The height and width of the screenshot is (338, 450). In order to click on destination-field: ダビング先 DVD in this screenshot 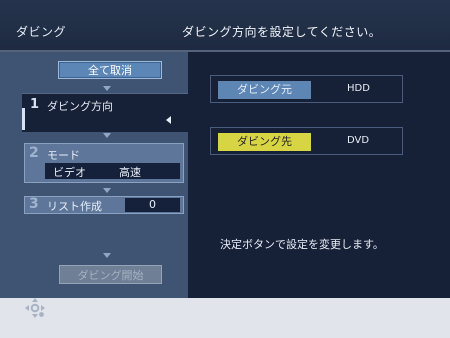, I will do `click(306, 141)`.